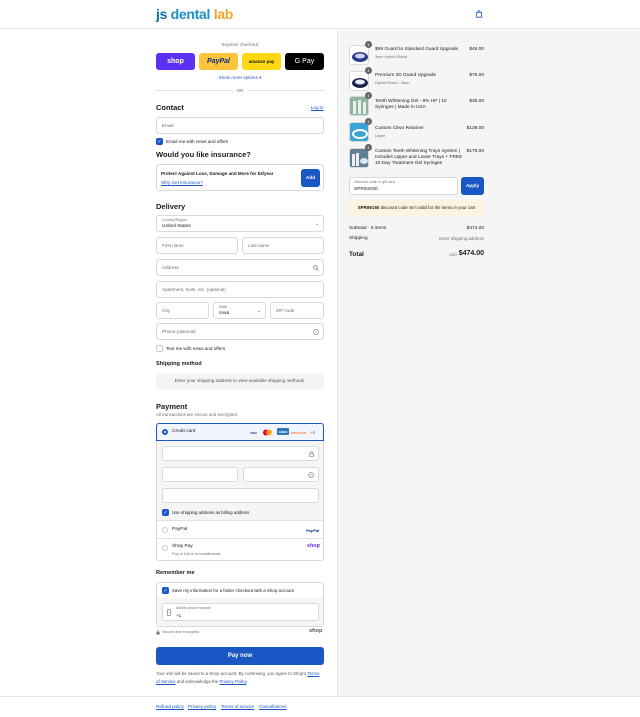  What do you see at coordinates (165, 432) in the screenshot?
I see `credit-card-radio` at bounding box center [165, 432].